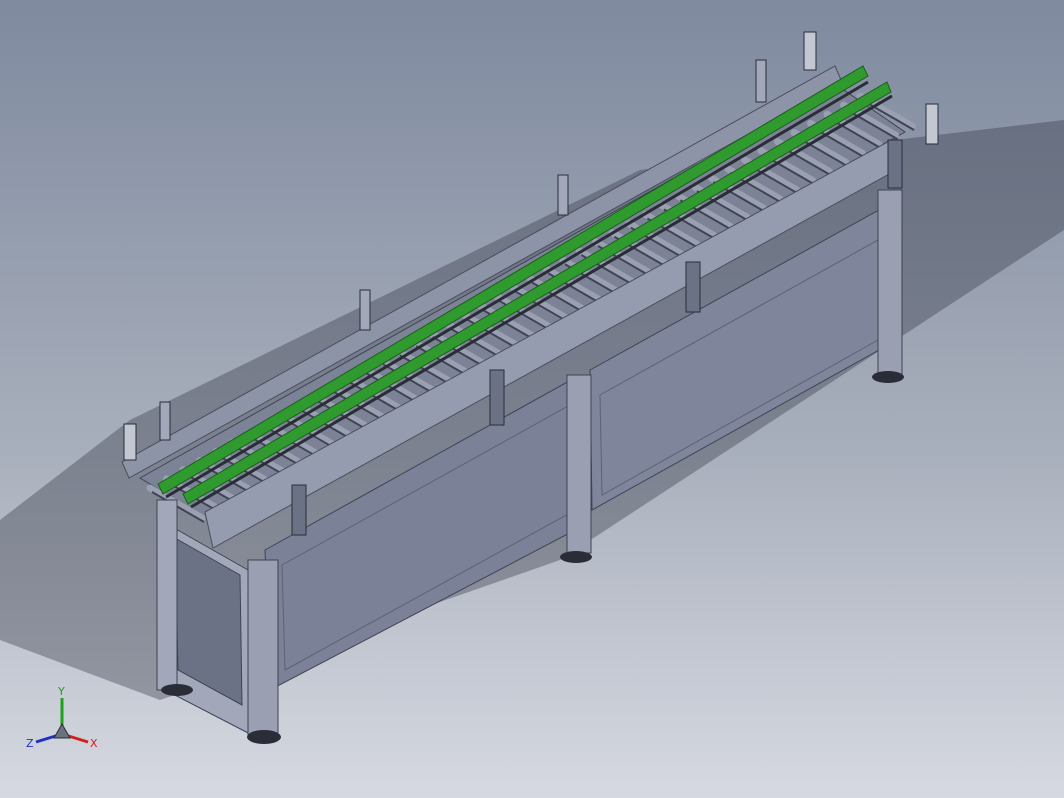 The height and width of the screenshot is (798, 1064). Describe the element at coordinates (264, 737) in the screenshot. I see `foot-front-left` at that location.